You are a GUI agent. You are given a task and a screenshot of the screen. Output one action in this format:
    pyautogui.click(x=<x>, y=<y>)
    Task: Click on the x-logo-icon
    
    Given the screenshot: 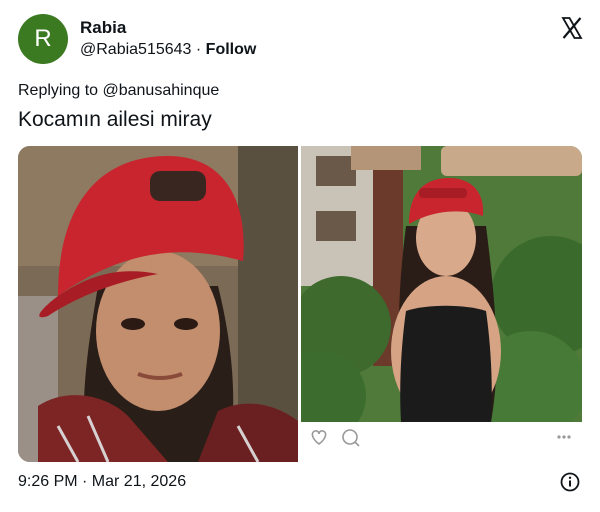 What is the action you would take?
    pyautogui.click(x=572, y=28)
    